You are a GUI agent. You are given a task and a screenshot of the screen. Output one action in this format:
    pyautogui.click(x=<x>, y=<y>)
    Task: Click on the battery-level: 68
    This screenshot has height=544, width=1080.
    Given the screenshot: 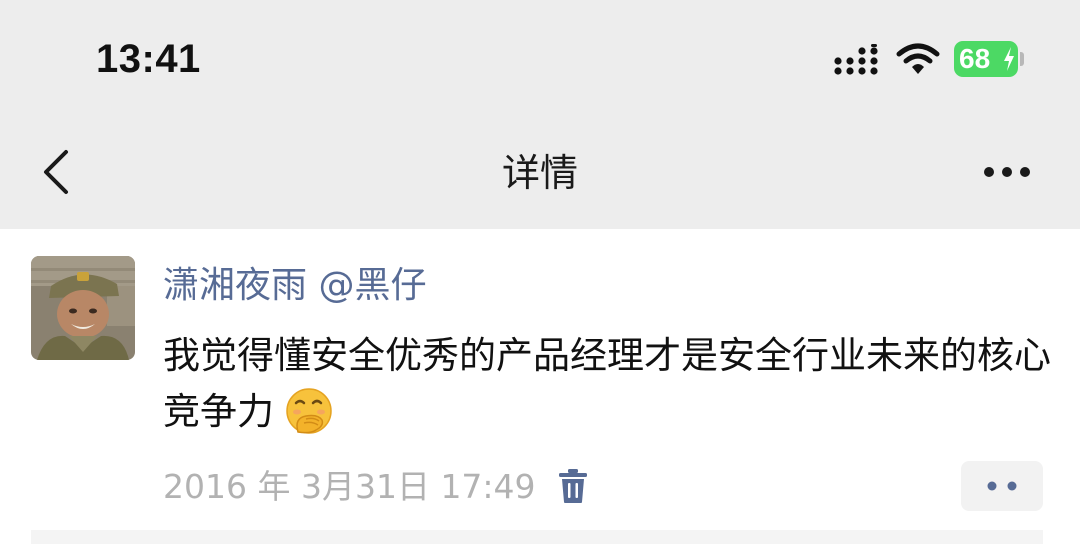 What is the action you would take?
    pyautogui.click(x=975, y=58)
    